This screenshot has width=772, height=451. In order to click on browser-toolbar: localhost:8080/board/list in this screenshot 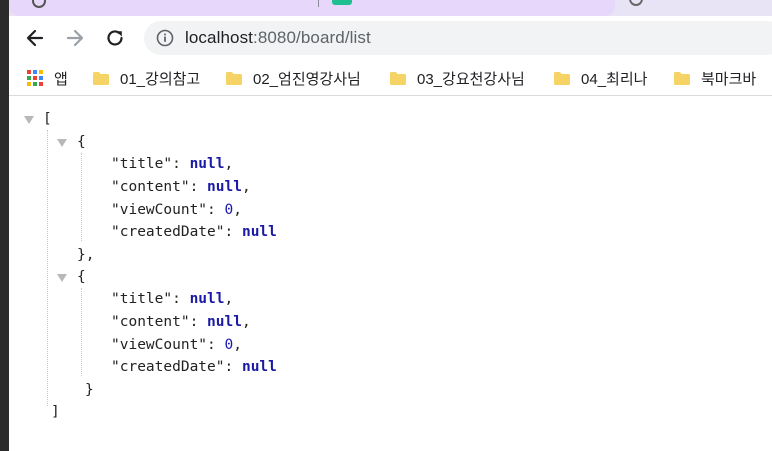, I will do `click(390, 38)`.